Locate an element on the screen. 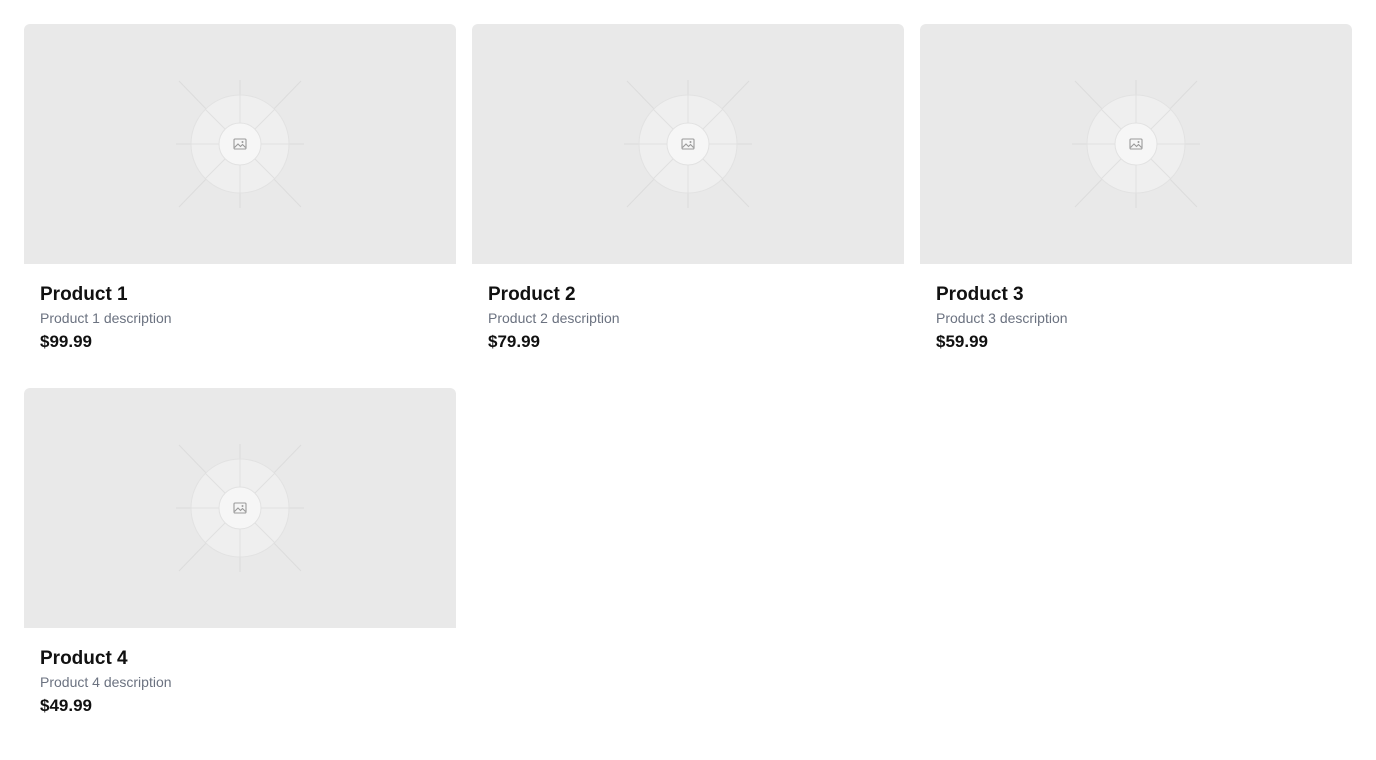  product-title: Product 3 is located at coordinates (980, 294).